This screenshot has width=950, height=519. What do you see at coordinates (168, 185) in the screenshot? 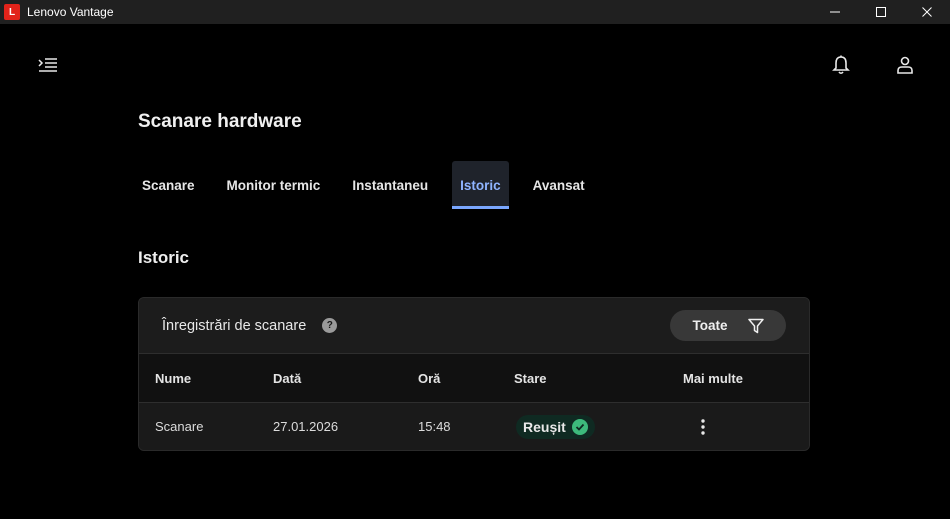
I see `tab-scanare: Scanare` at bounding box center [168, 185].